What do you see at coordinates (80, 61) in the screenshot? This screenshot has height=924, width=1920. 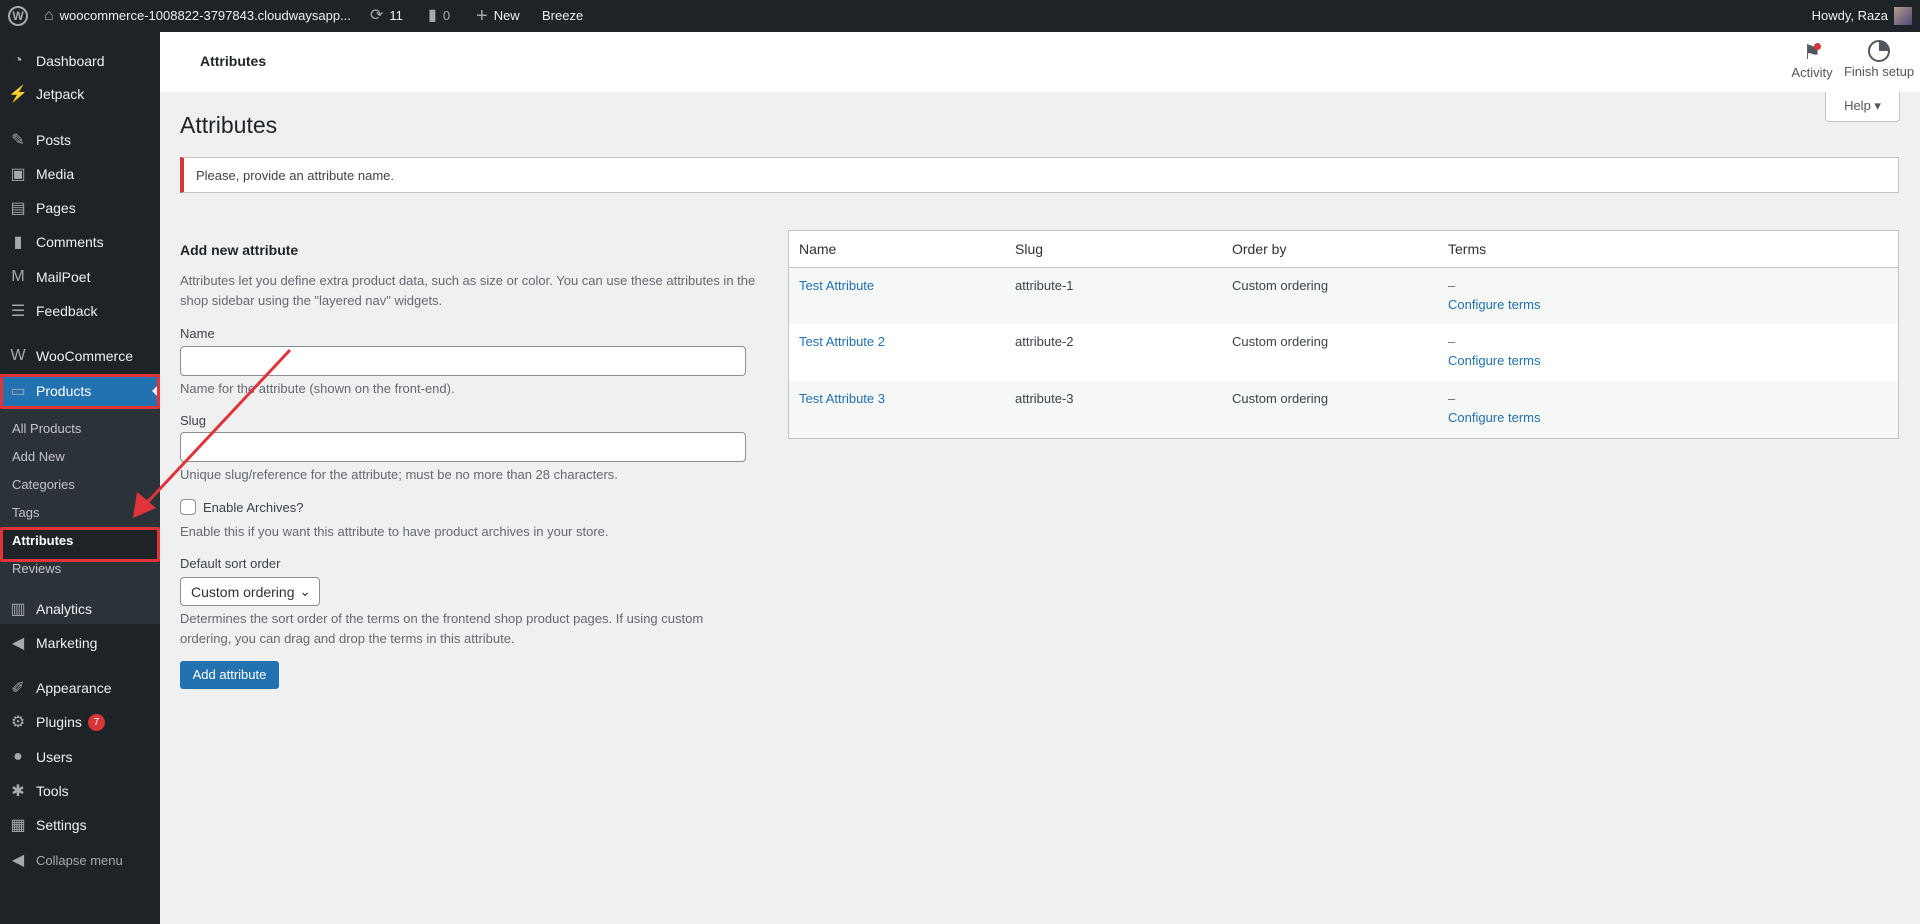 I see `sidebar-item-dashboard: ◔ Dashboard` at bounding box center [80, 61].